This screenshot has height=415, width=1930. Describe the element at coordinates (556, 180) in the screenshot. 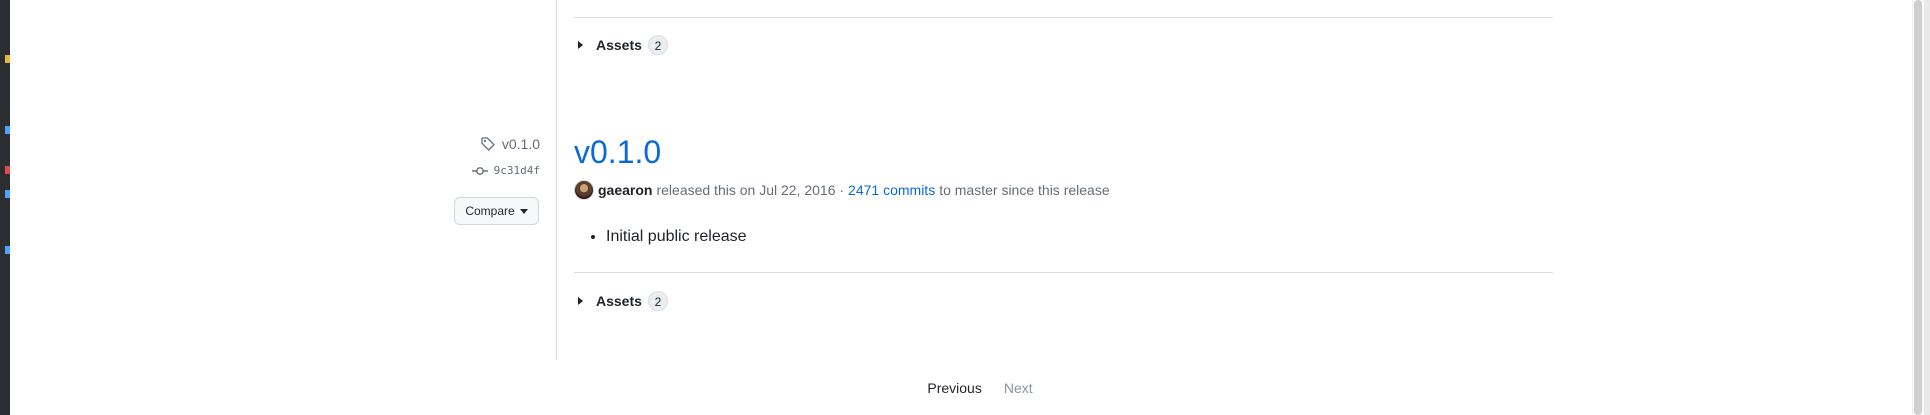

I see `timeline-line` at that location.